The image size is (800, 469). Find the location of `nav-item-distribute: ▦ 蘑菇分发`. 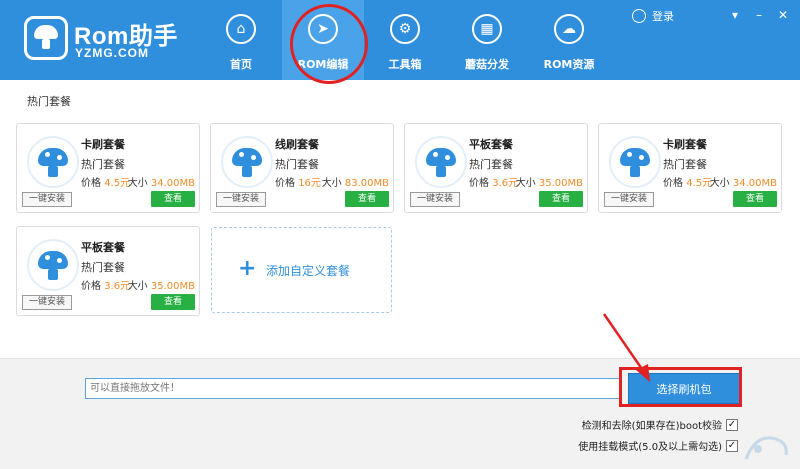

nav-item-distribute: ▦ 蘑菇分发 is located at coordinates (487, 40).